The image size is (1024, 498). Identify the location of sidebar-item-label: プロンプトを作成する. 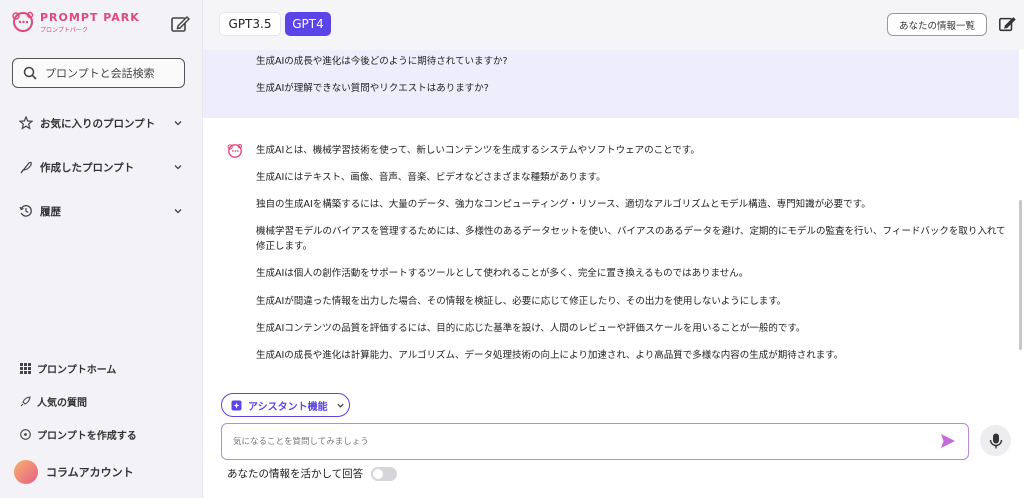
(87, 436).